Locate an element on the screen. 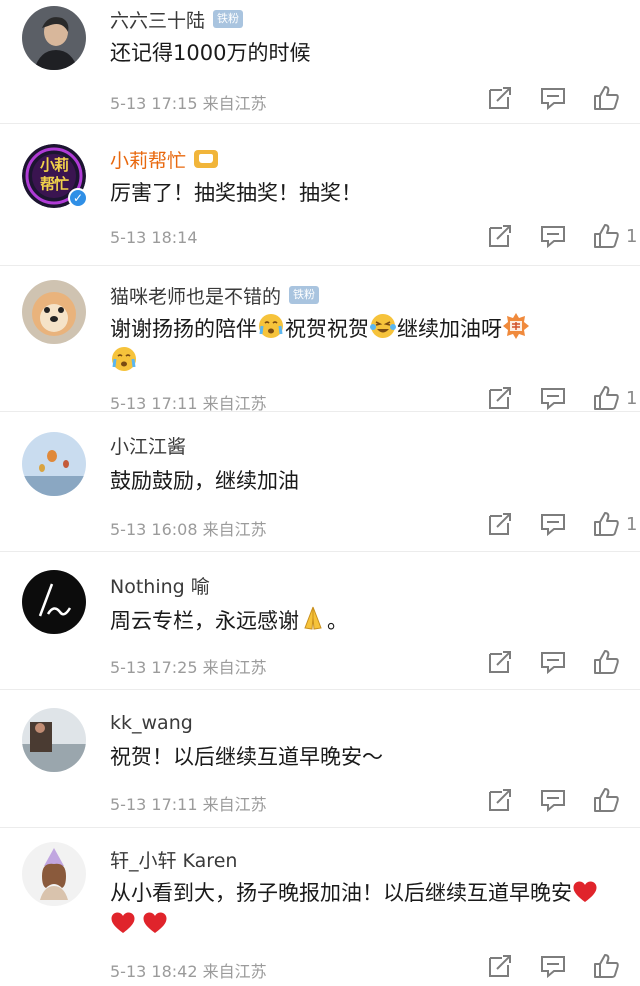 The width and height of the screenshot is (640, 986). praying-hands-emoji-icon is located at coordinates (313, 618).